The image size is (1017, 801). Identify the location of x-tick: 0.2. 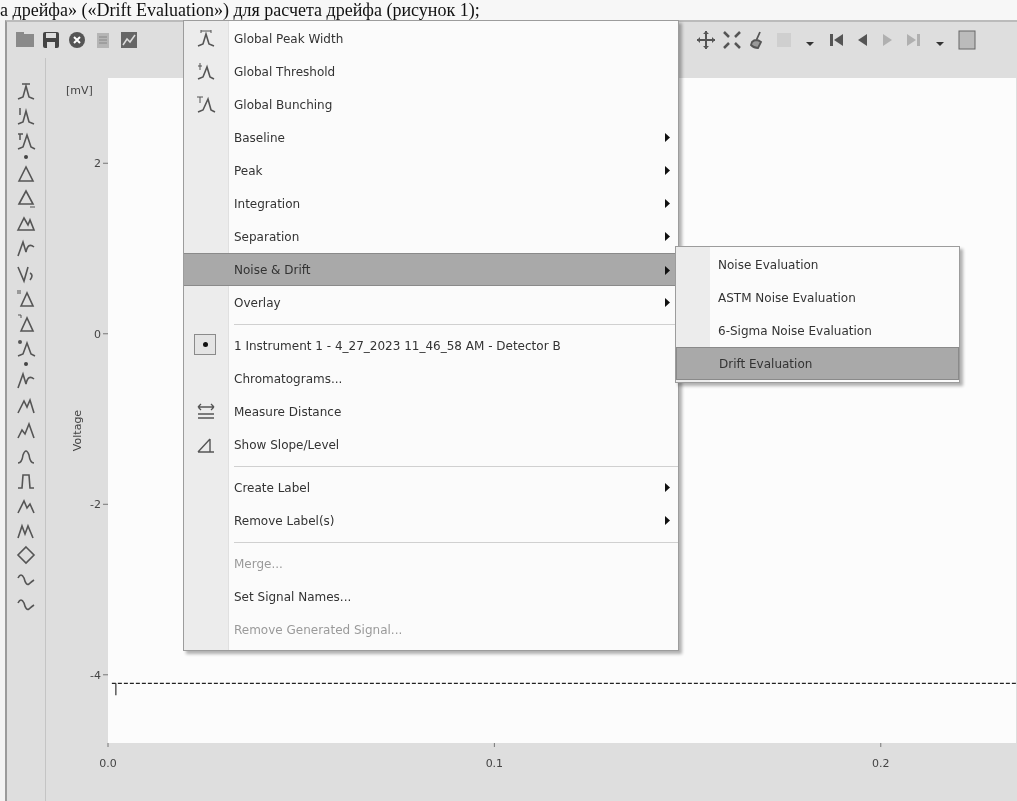
(881, 756).